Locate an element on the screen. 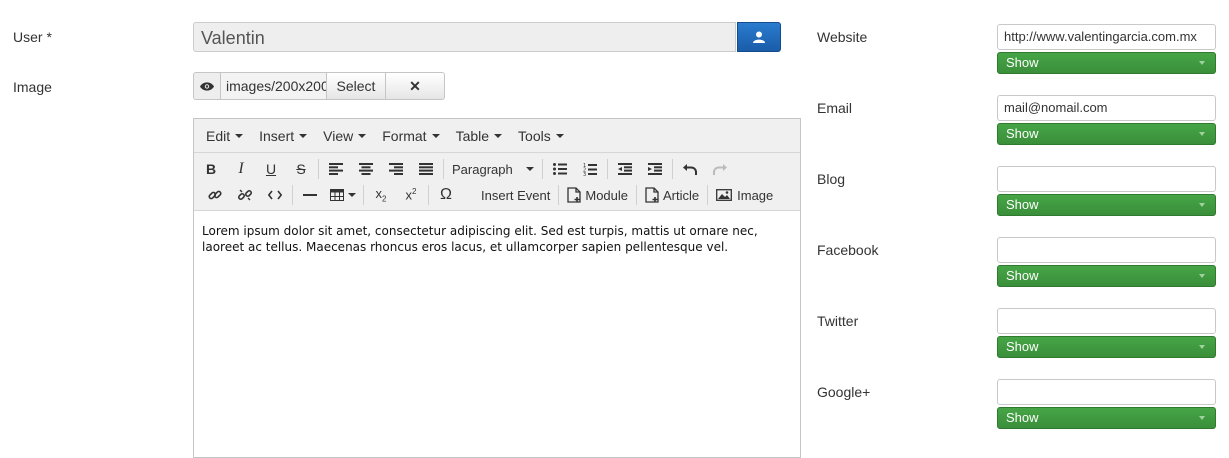 The image size is (1229, 458). menu-insert: Insert is located at coordinates (283, 136).